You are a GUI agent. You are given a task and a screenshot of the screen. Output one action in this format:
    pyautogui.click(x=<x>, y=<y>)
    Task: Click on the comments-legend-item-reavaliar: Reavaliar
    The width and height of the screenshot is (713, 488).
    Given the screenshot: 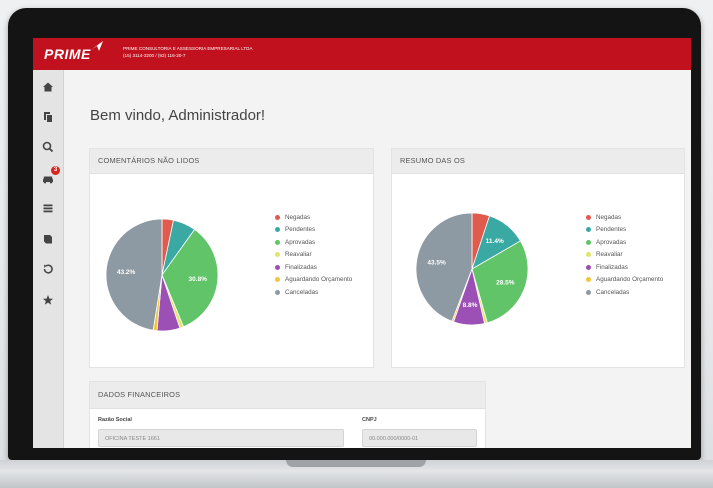 What is the action you would take?
    pyautogui.click(x=313, y=255)
    